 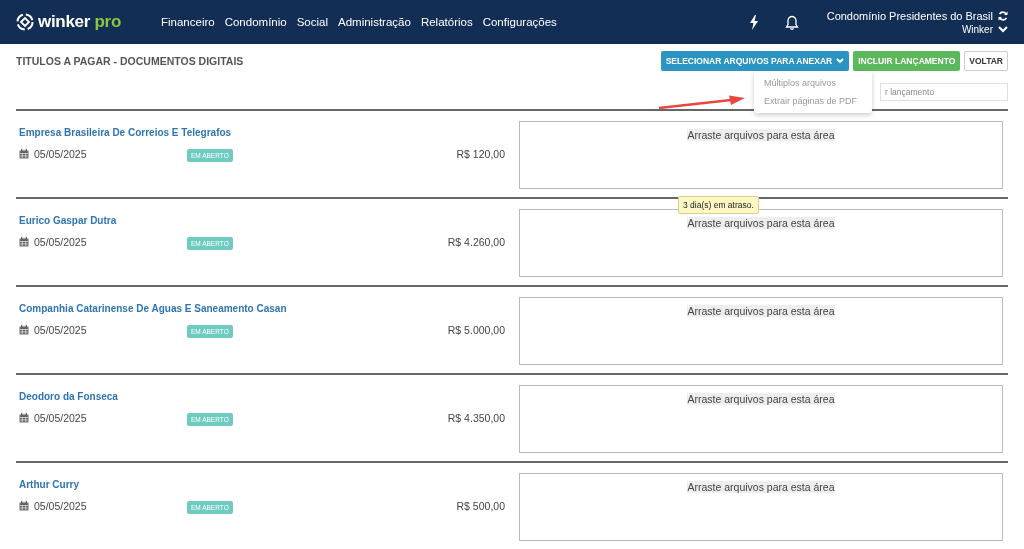 What do you see at coordinates (476, 241) in the screenshot?
I see `amount: R$ 4.260,00` at bounding box center [476, 241].